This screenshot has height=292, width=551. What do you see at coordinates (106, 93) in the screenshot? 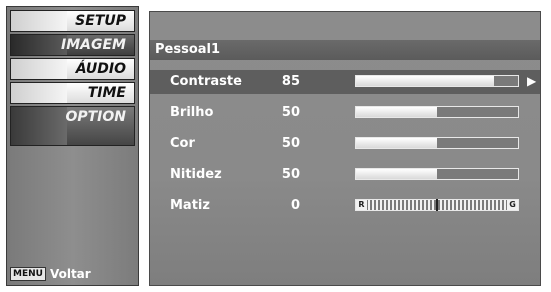
I see `menu-item-label: TIME` at bounding box center [106, 93].